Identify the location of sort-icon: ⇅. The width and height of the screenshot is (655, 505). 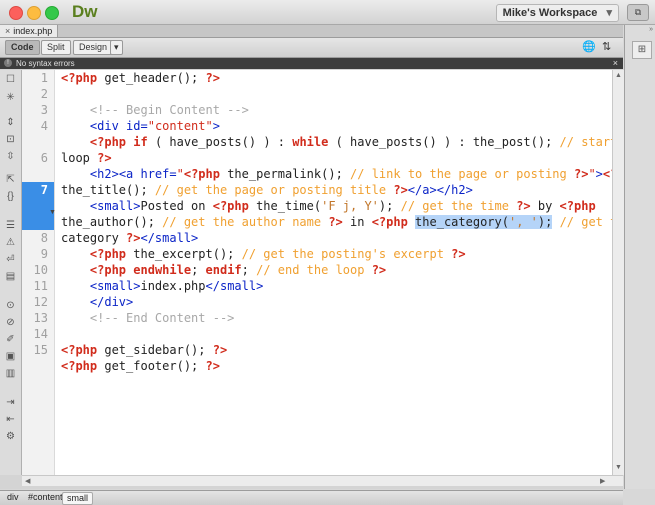
(606, 46).